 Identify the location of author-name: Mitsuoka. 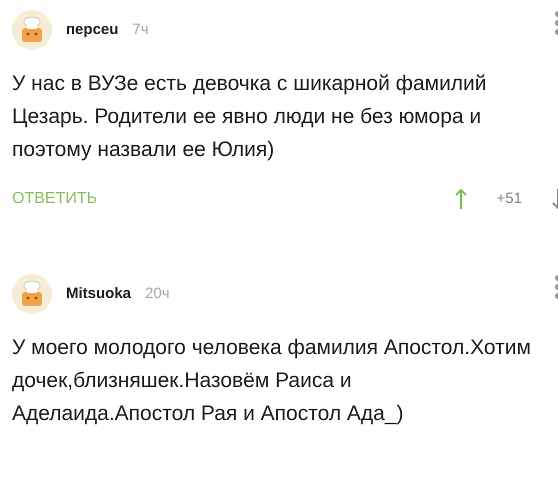
(99, 294).